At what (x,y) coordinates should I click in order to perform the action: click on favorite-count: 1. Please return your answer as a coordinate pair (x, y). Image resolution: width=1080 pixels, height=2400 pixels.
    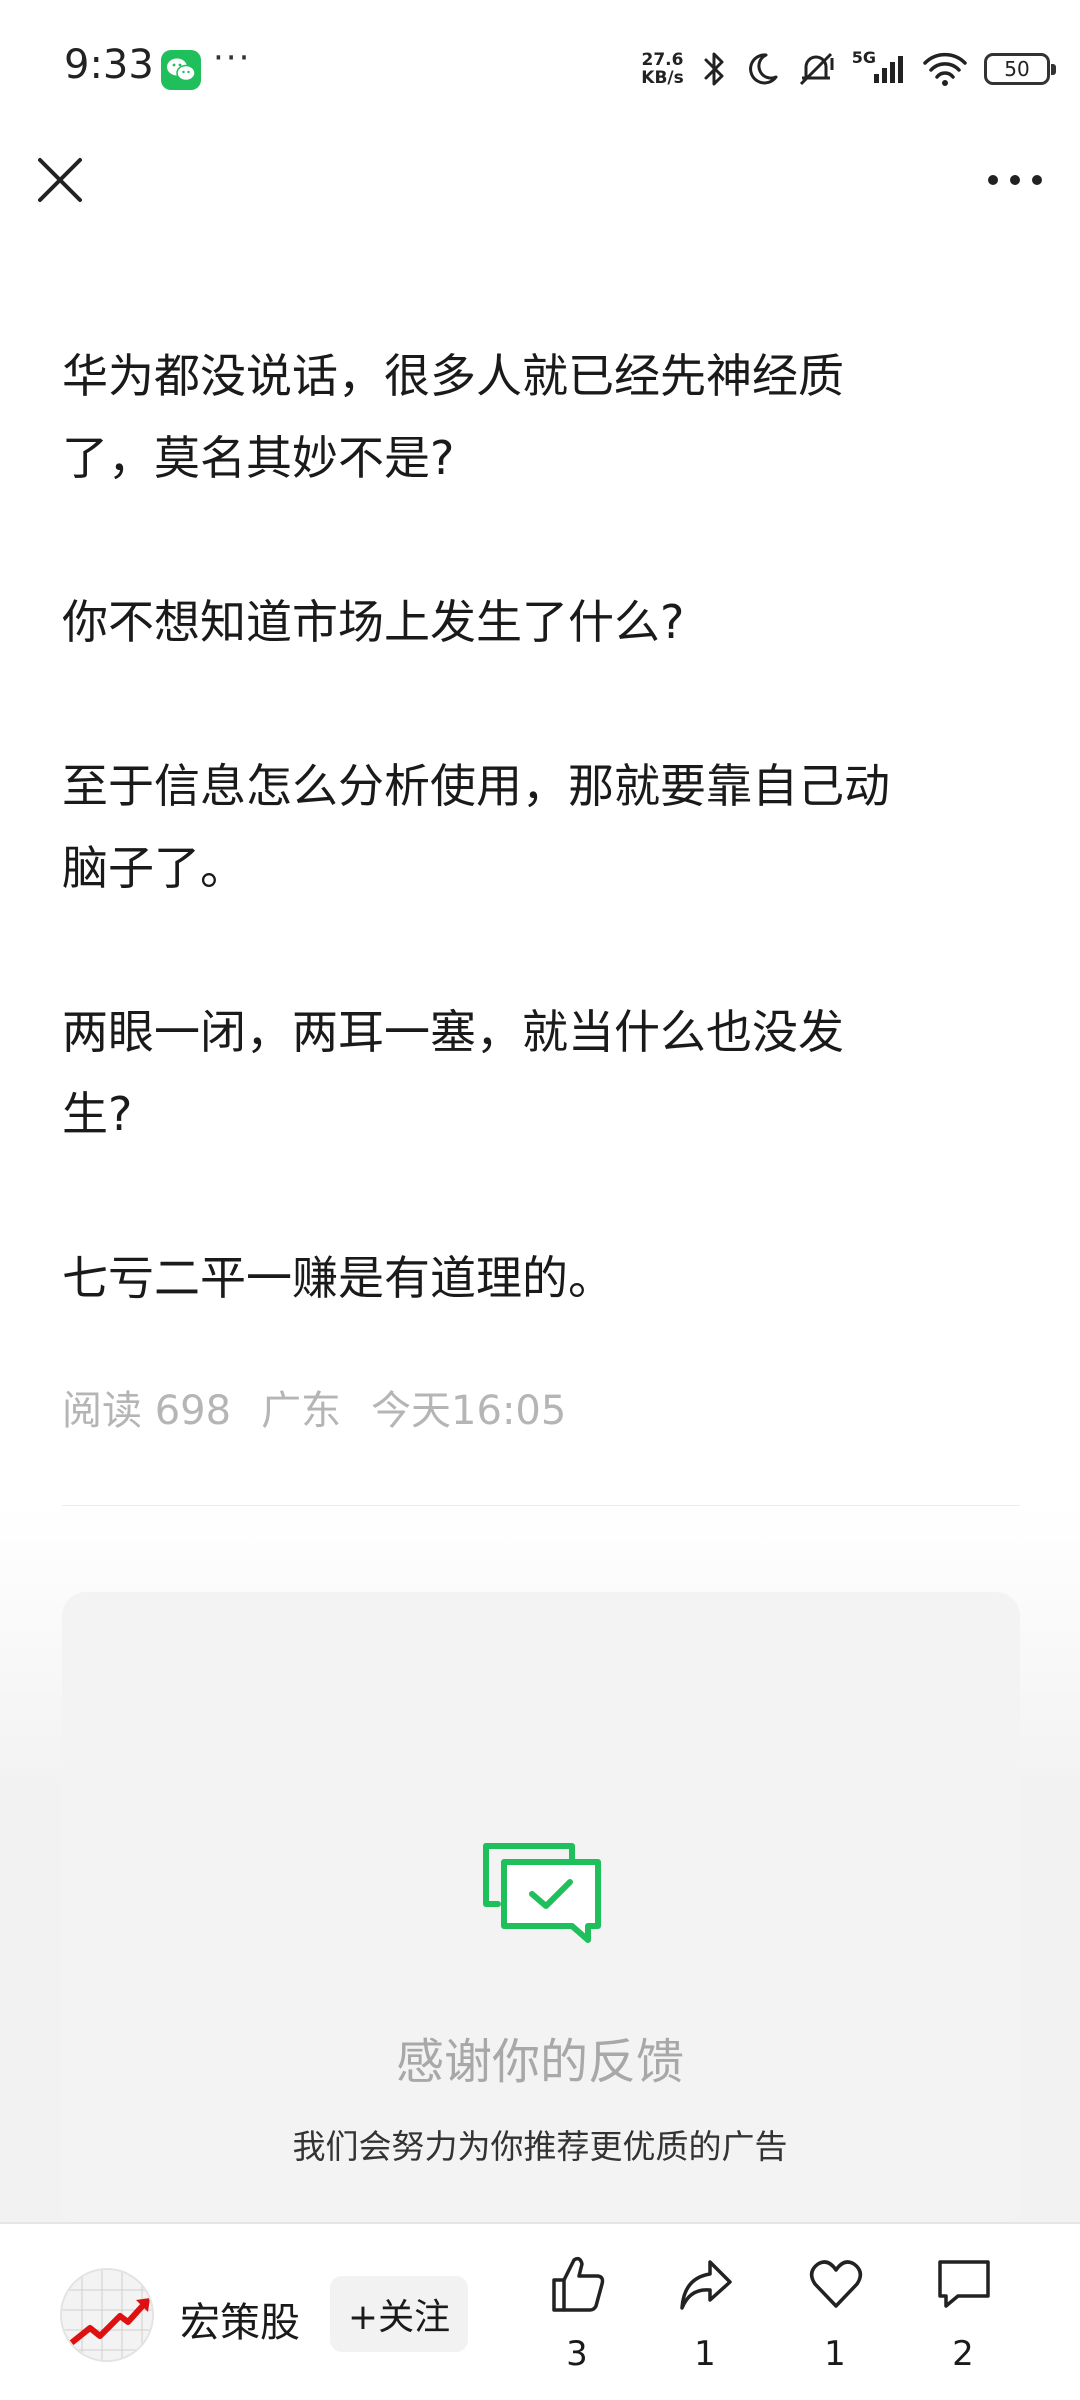
    Looking at the image, I should click on (835, 2354).